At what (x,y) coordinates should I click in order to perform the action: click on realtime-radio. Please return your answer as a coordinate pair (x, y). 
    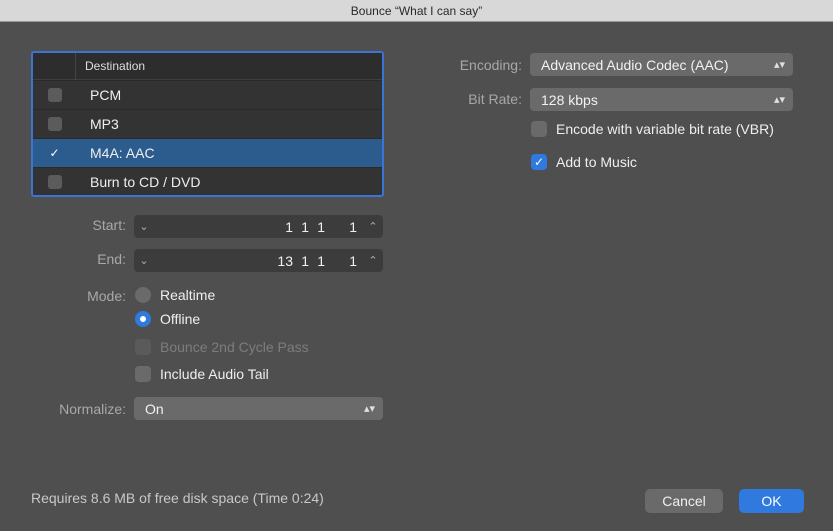
    Looking at the image, I should click on (143, 295).